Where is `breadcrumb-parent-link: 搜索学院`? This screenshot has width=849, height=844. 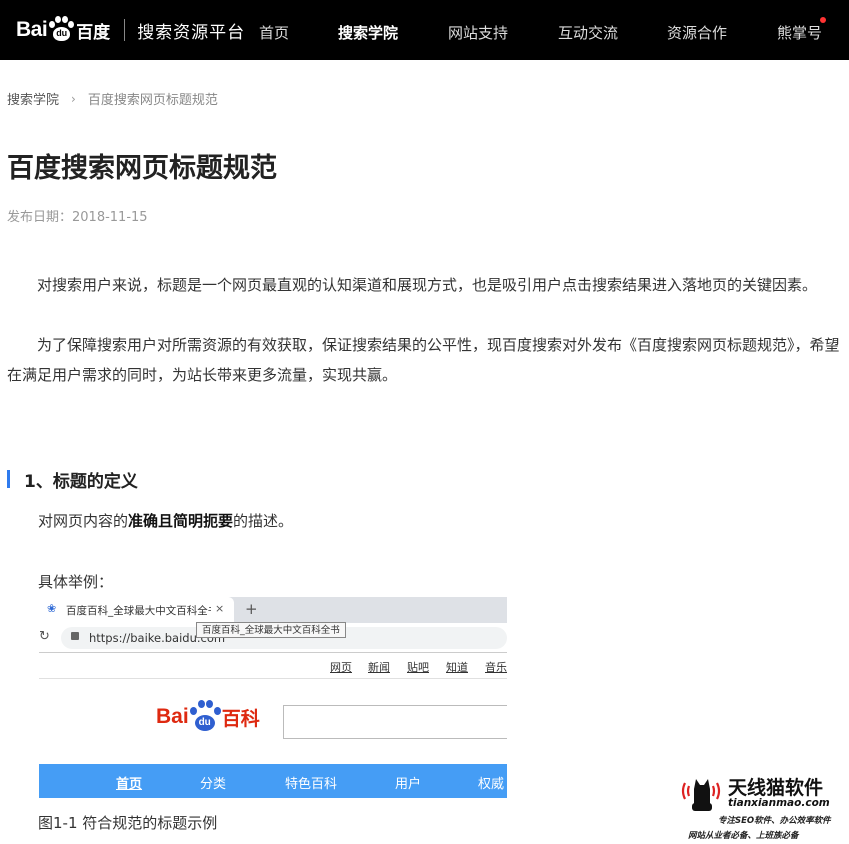
breadcrumb-parent-link: 搜索学院 is located at coordinates (33, 98).